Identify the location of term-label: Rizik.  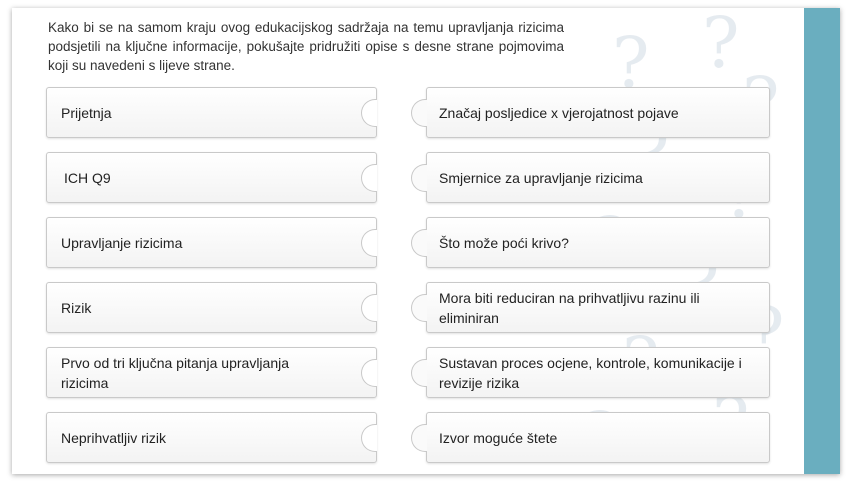
(76, 307).